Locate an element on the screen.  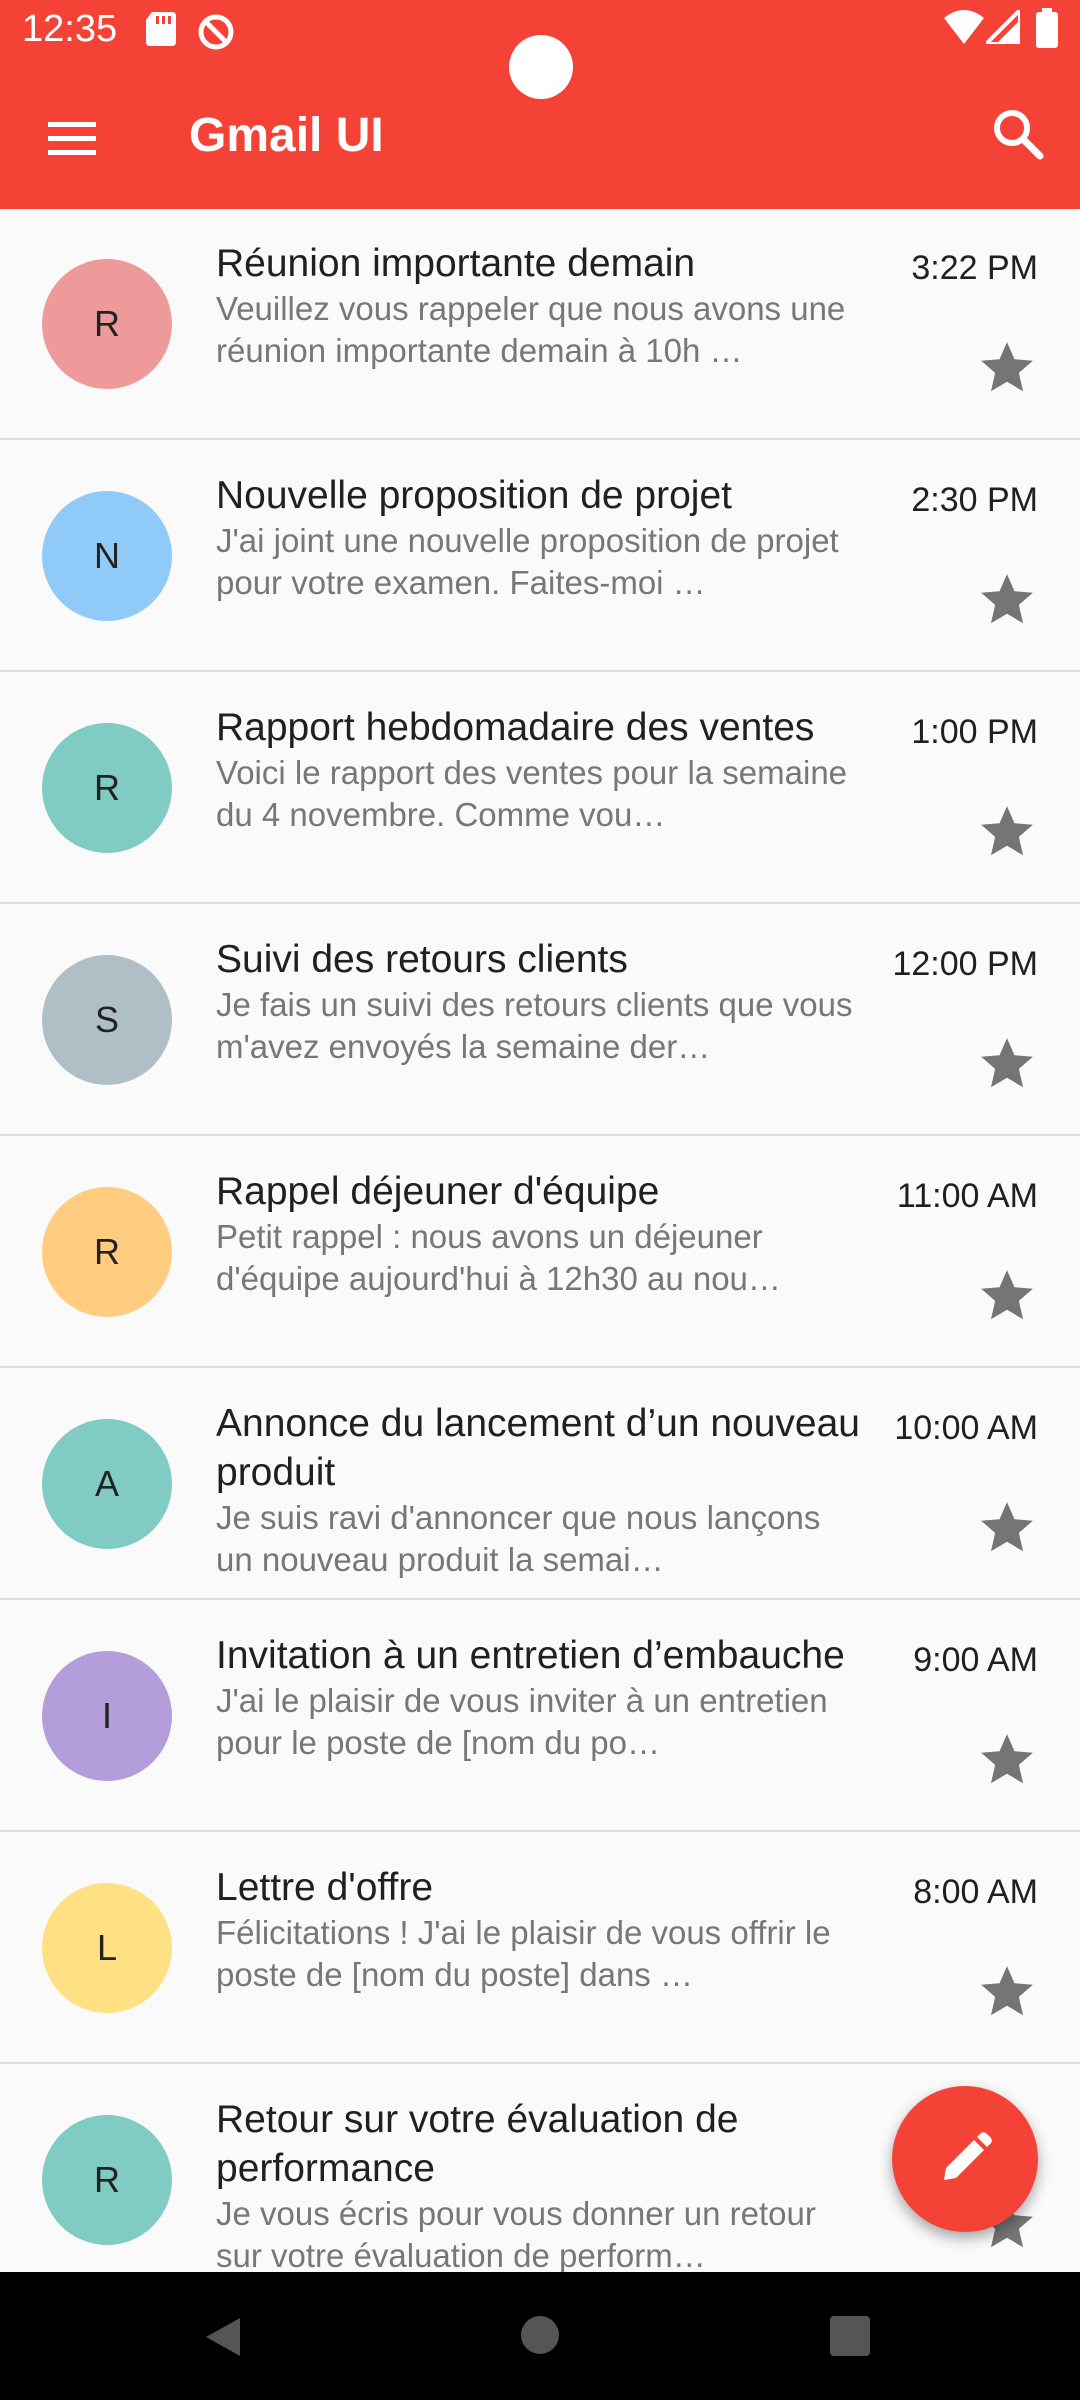
email-subject: Réunion importante demain is located at coordinates (456, 263).